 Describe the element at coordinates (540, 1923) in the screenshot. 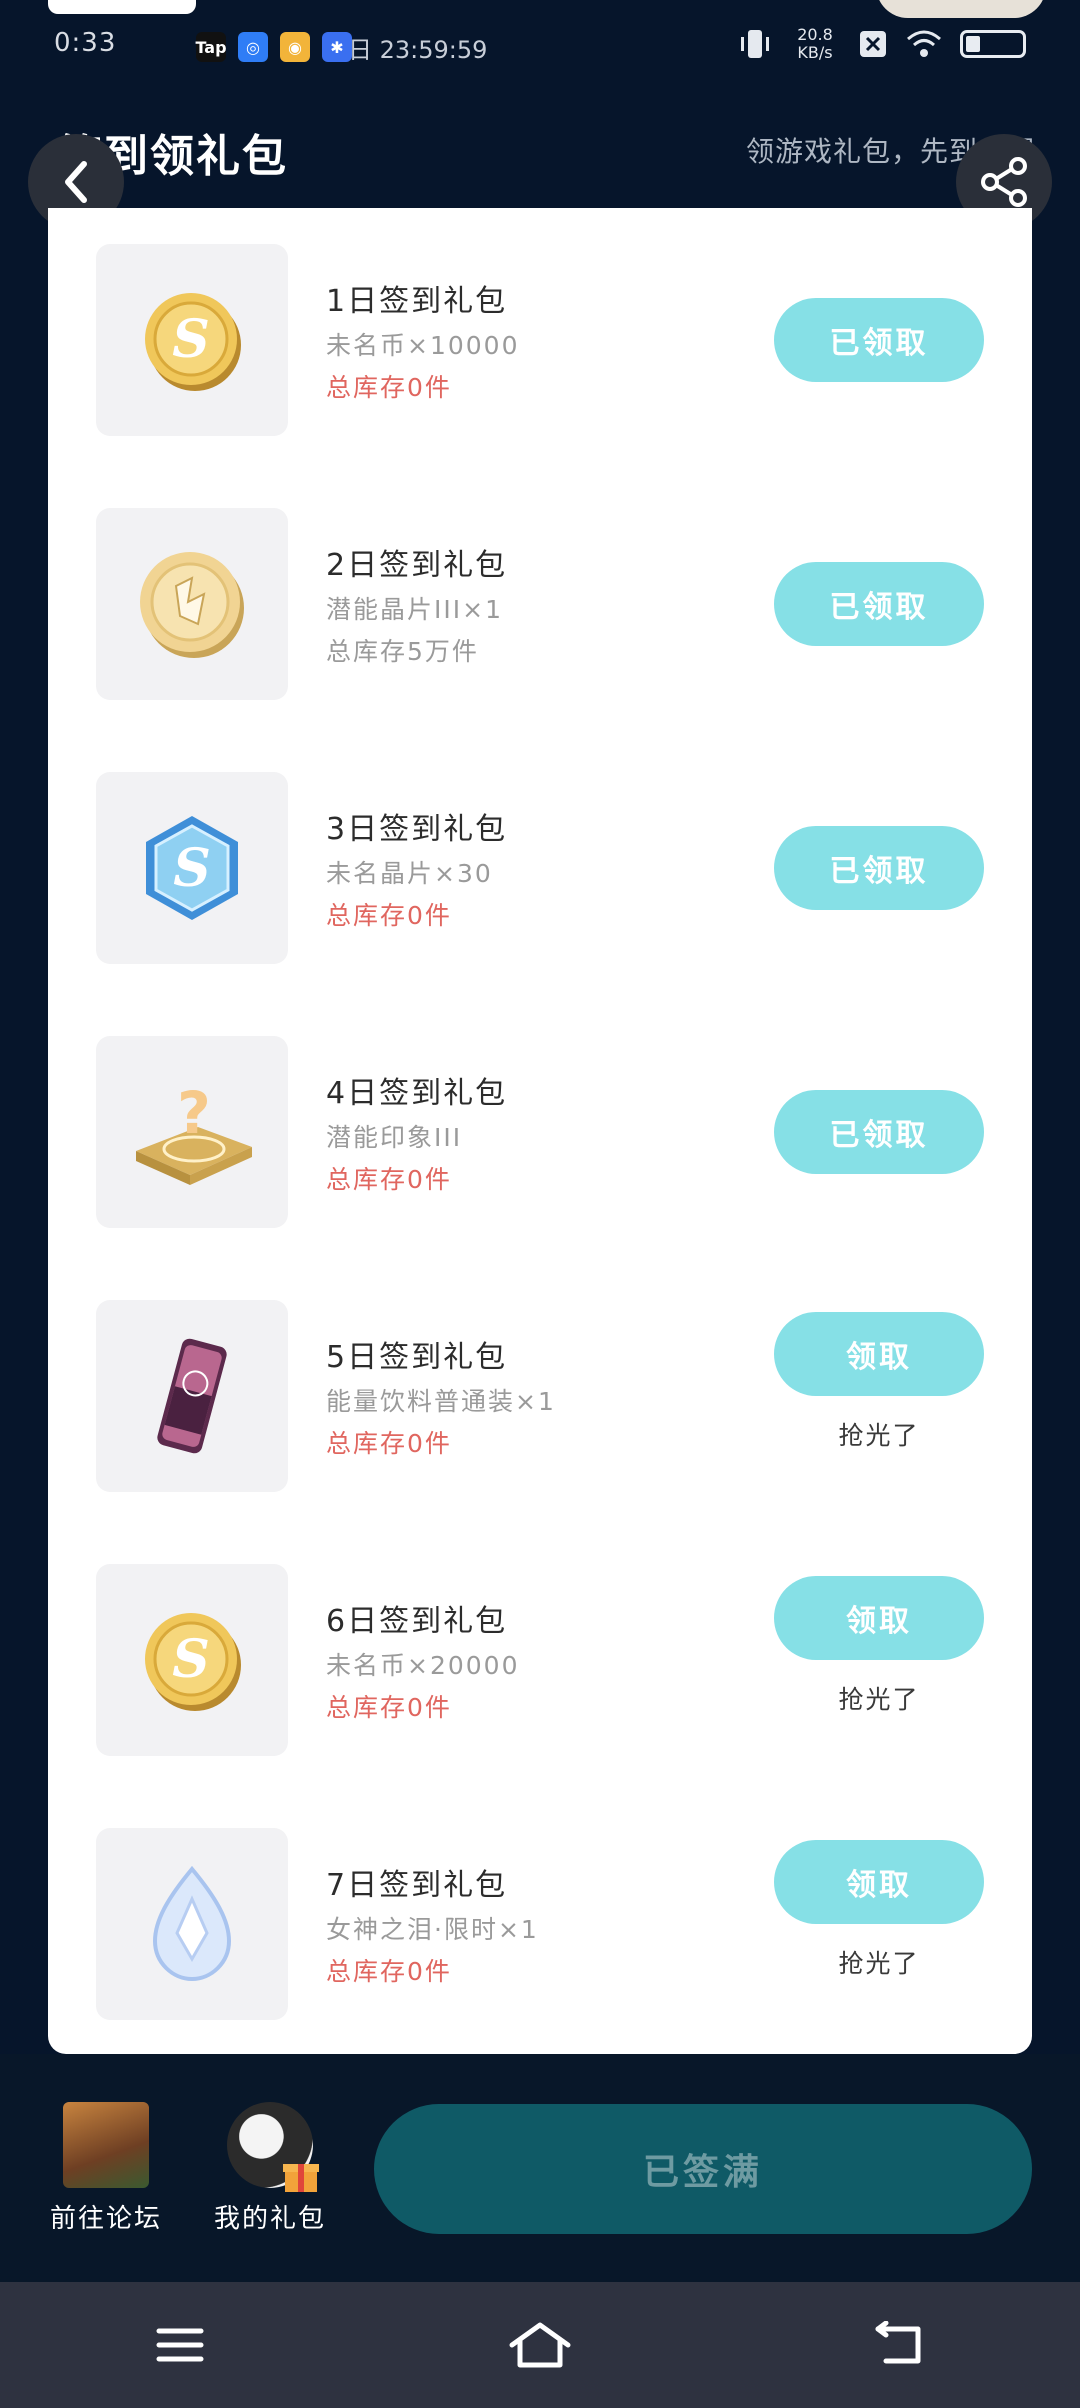

I see `gift-item-day7: 7日签到礼包 女神之泪·限时×1 总库存0件 领取 抢光了` at that location.